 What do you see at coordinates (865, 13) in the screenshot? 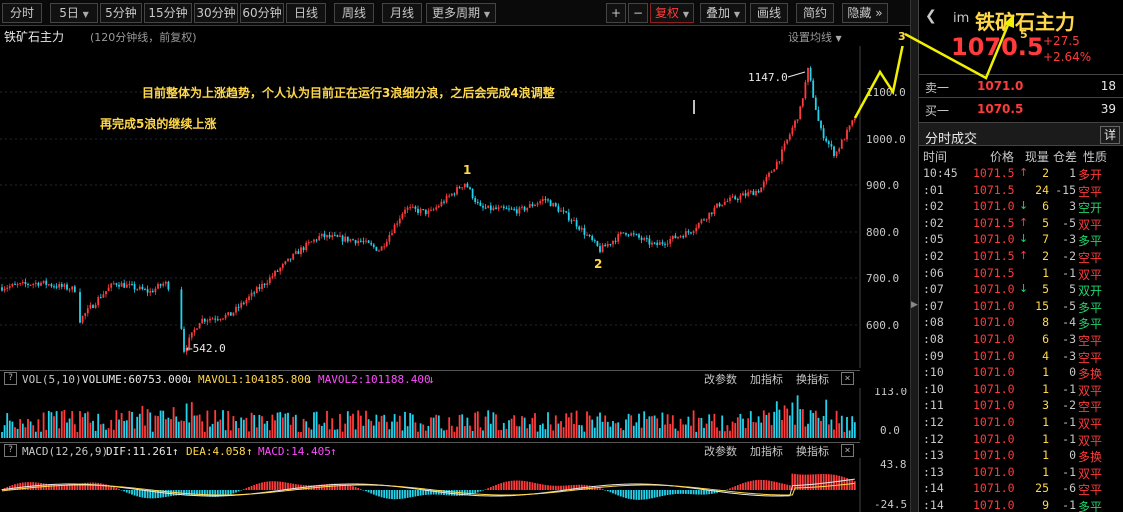
I see `hide-button: 隐藏 »` at bounding box center [865, 13].